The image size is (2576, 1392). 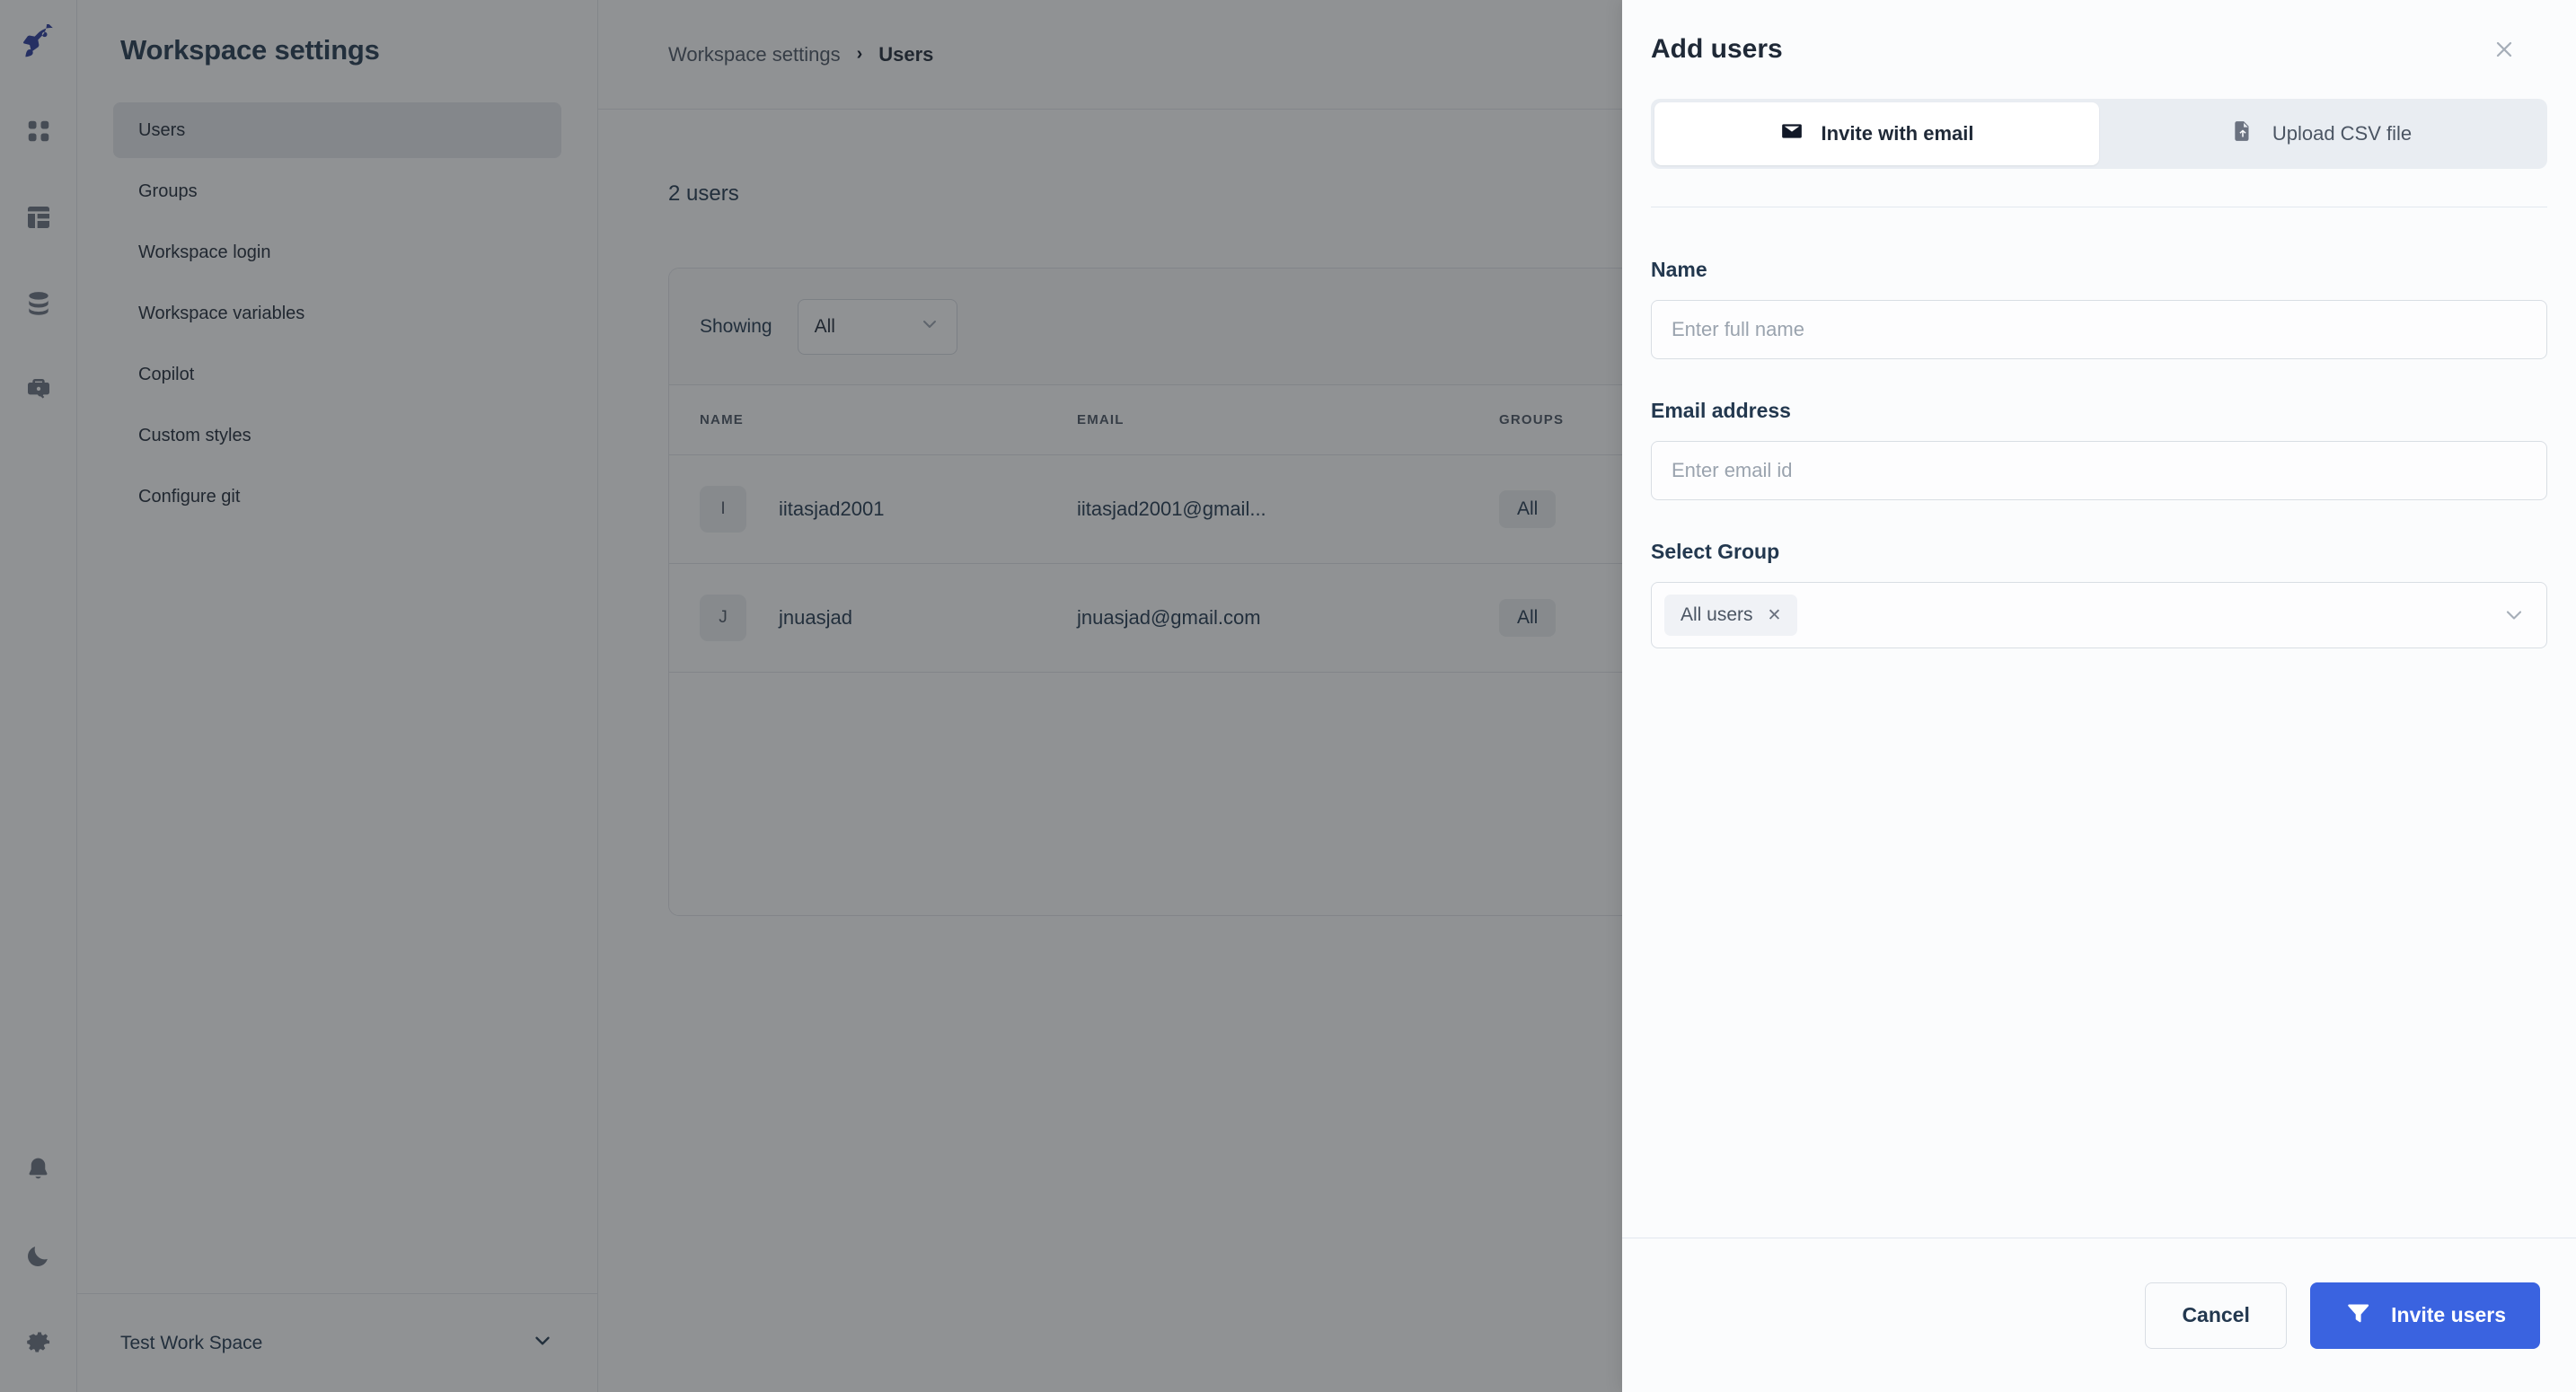 I want to click on tab-invite-with-email: Invite with email, so click(x=1876, y=133).